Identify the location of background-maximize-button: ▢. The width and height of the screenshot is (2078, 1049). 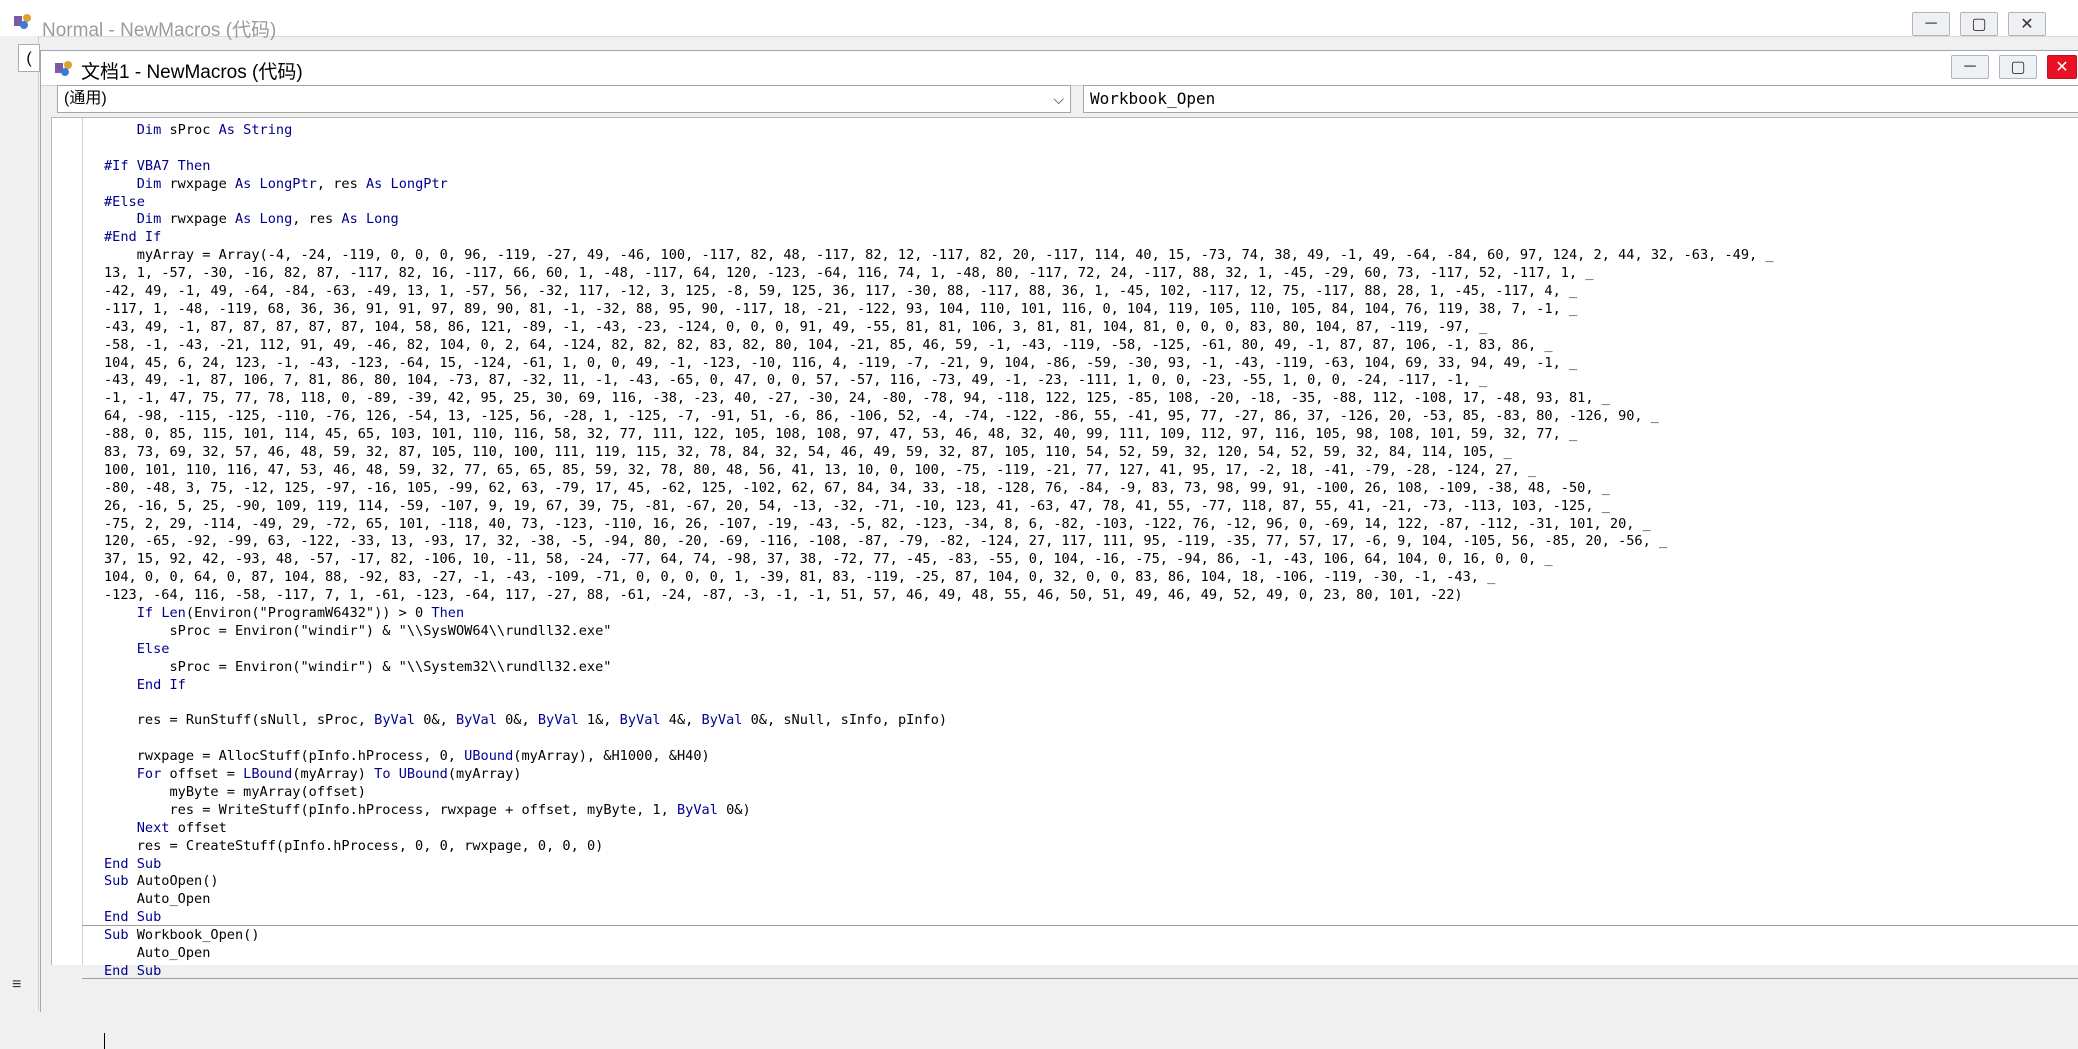
(1979, 24).